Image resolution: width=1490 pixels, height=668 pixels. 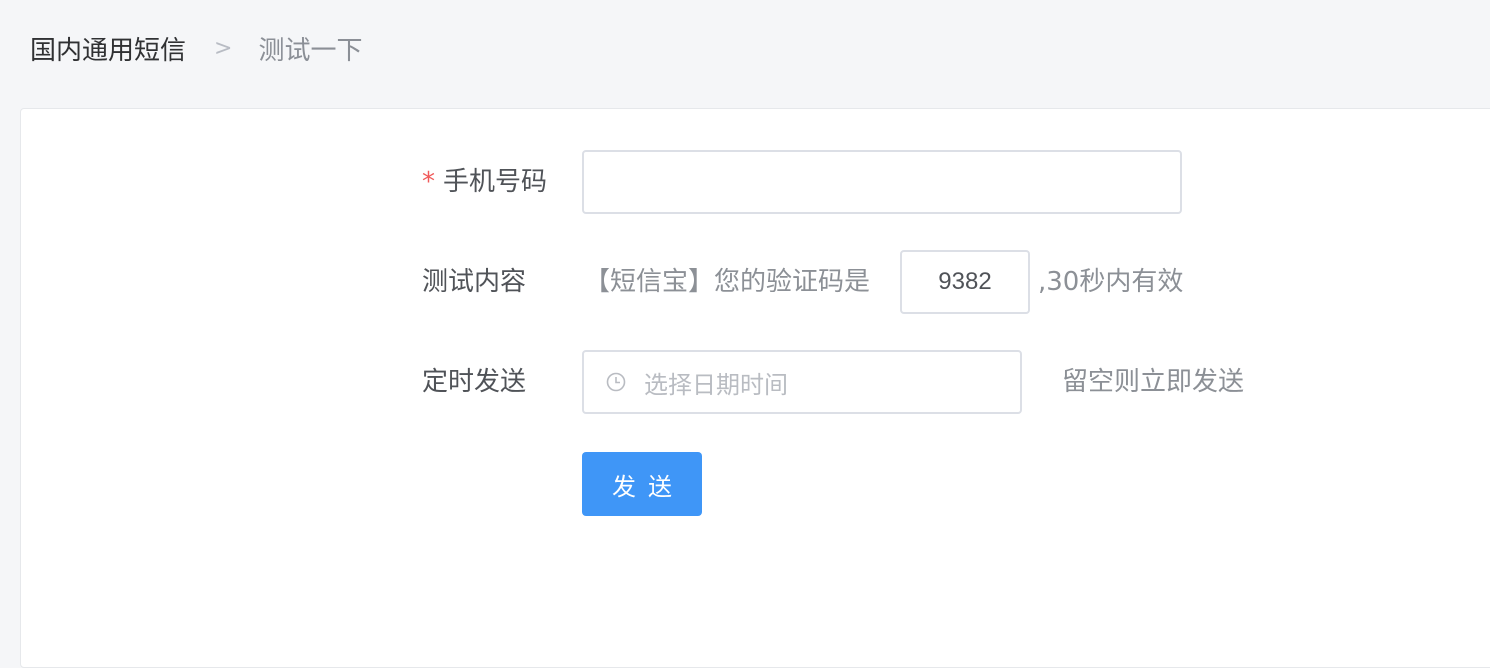 I want to click on code-input: 9382, so click(x=965, y=282).